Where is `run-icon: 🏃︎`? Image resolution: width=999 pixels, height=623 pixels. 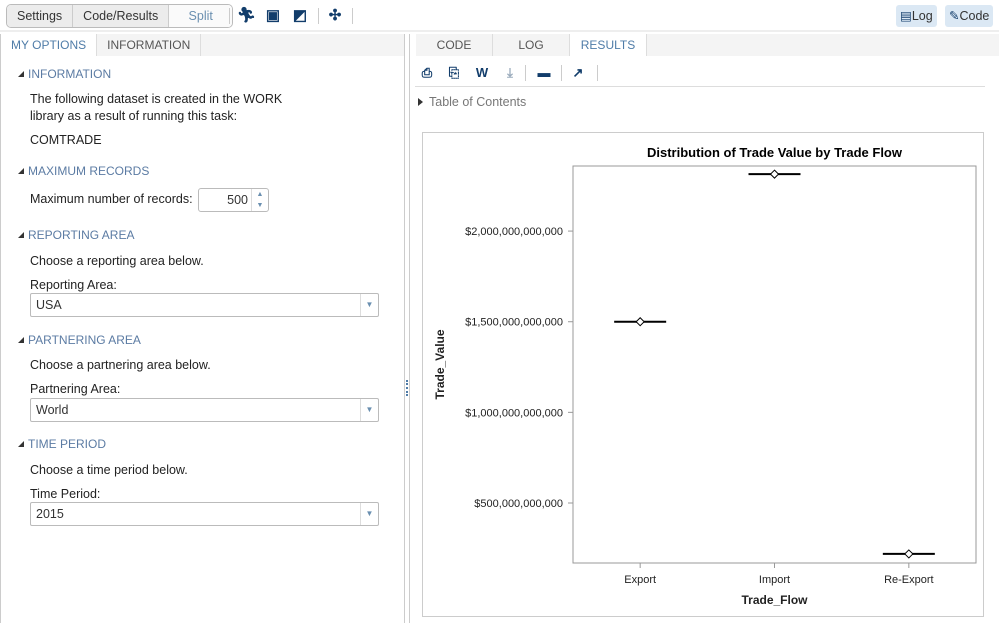
run-icon: 🏃︎ is located at coordinates (246, 16).